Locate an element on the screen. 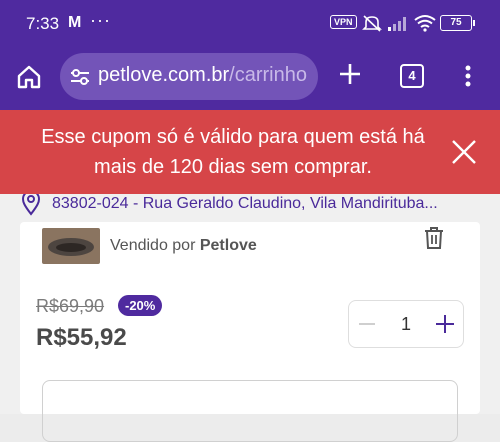  new-tab-icon is located at coordinates (350, 76).